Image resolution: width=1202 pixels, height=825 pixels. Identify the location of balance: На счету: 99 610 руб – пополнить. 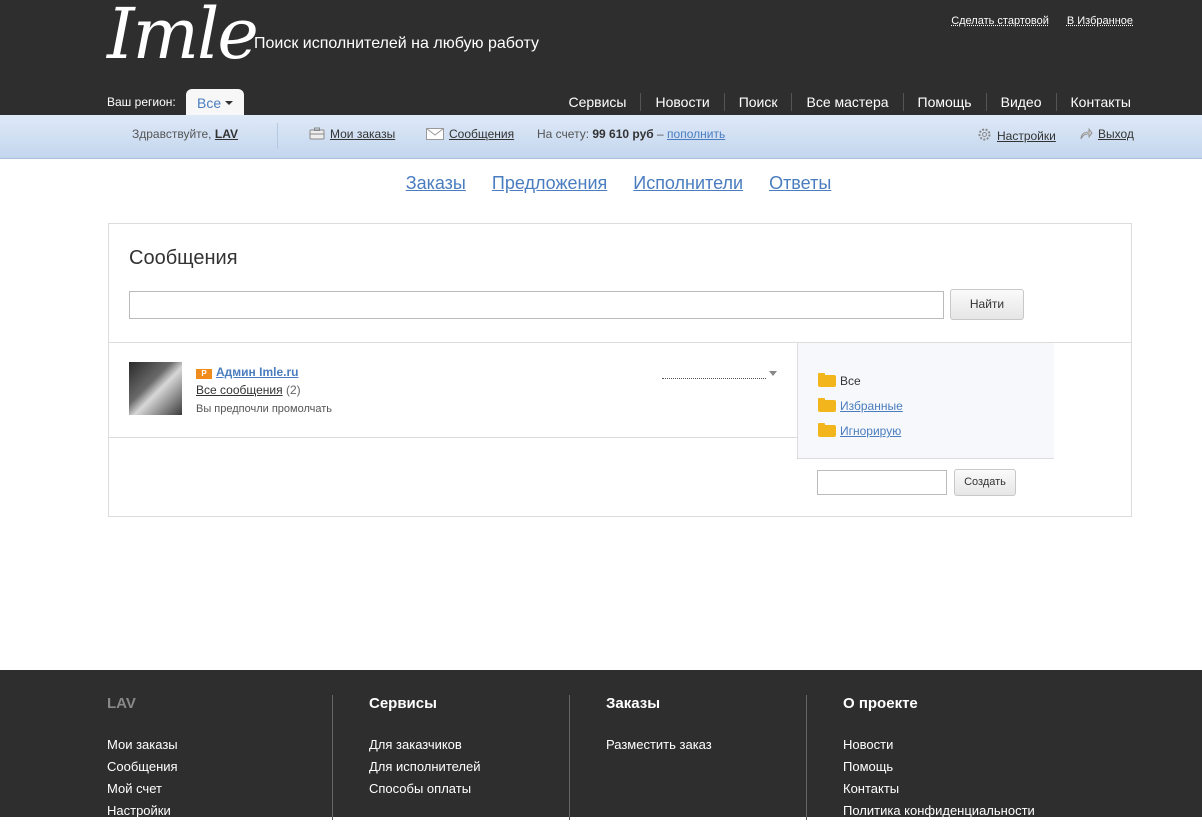
(631, 134).